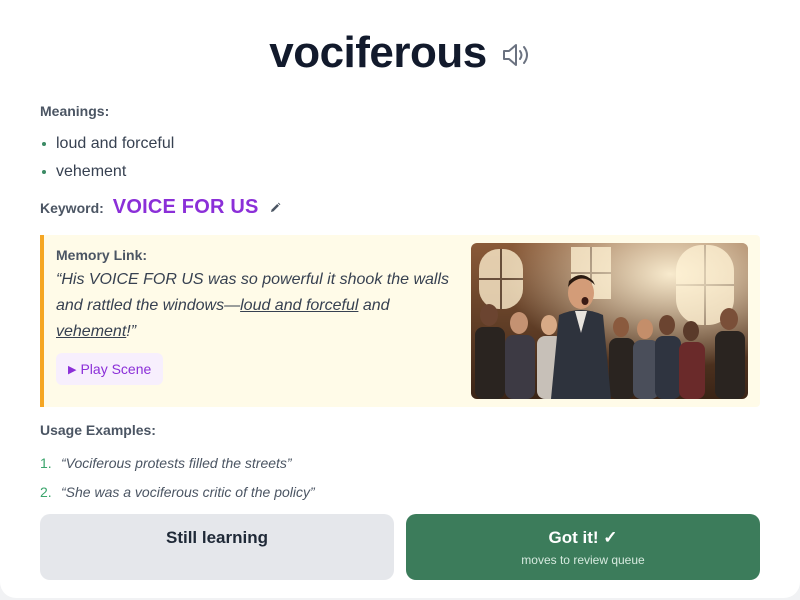 Image resolution: width=800 pixels, height=600 pixels. Describe the element at coordinates (131, 331) in the screenshot. I see `quote-text: !”` at that location.